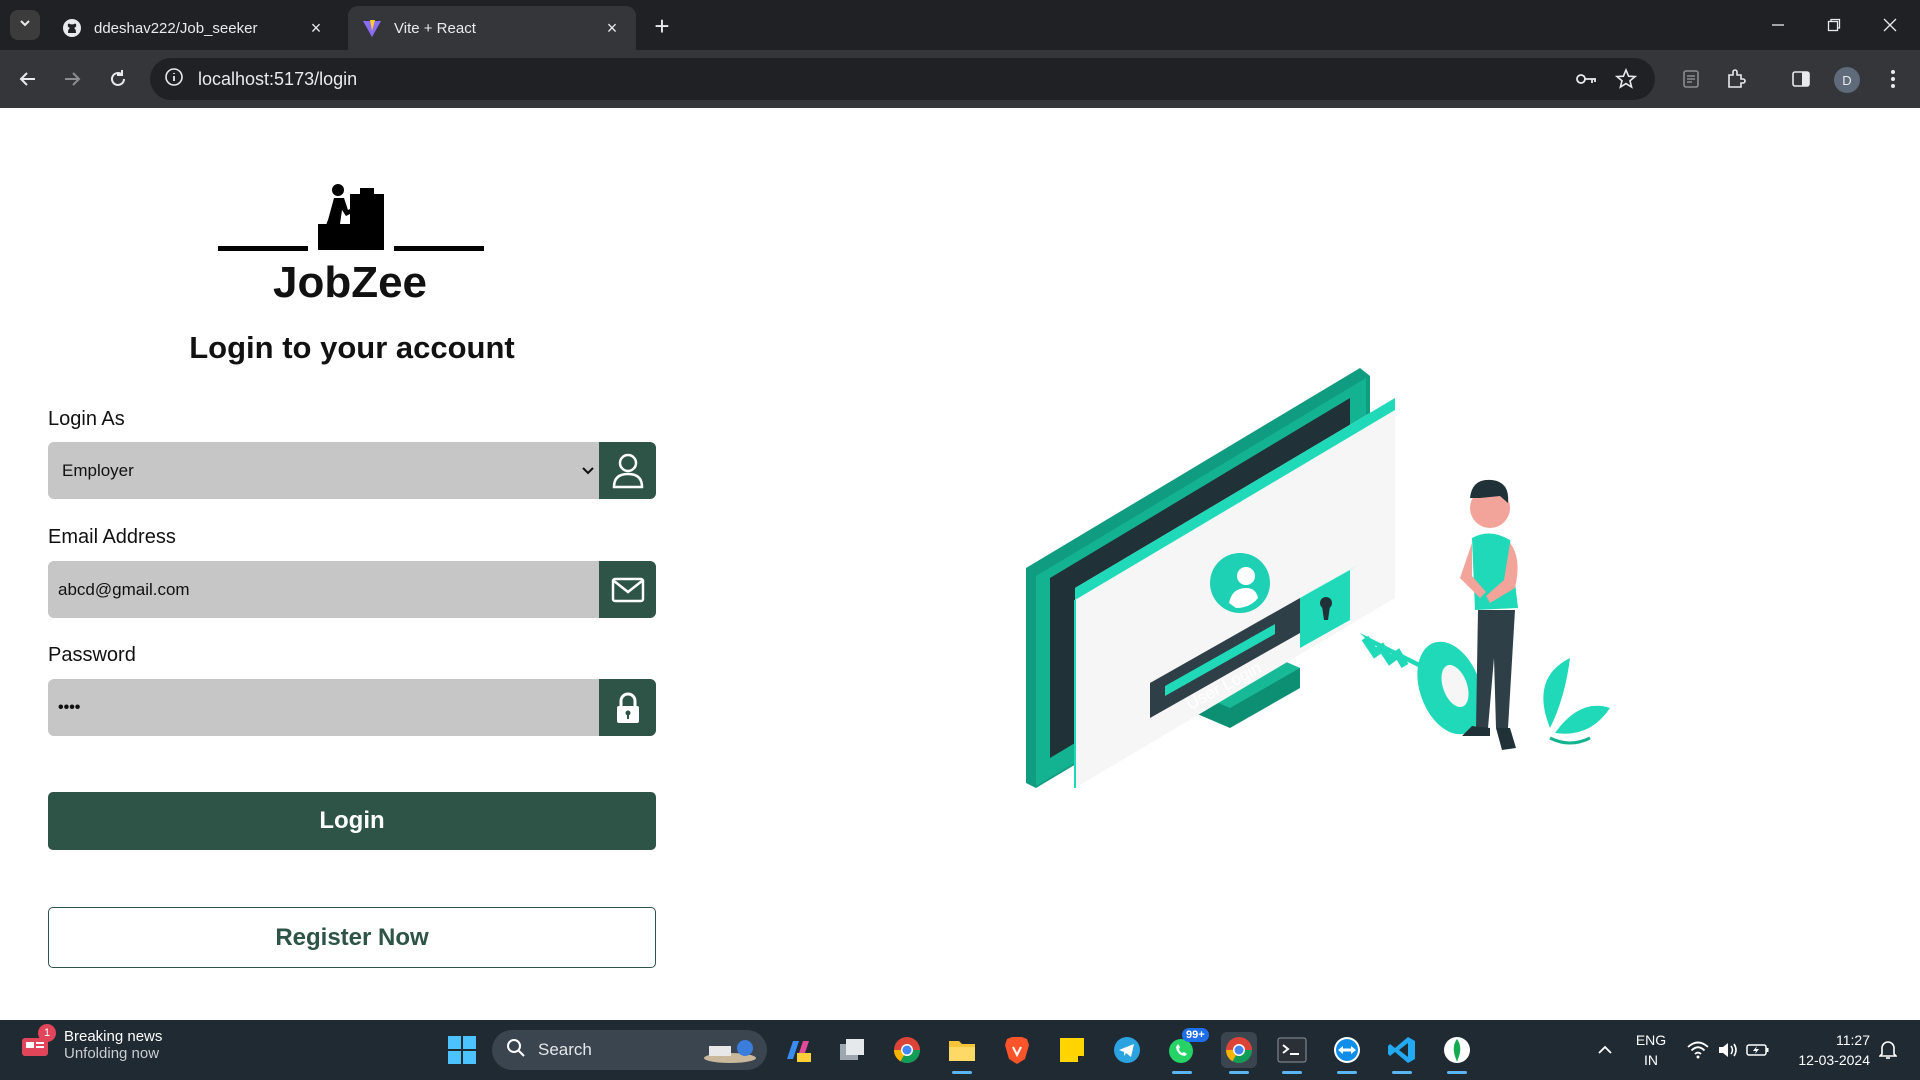 This screenshot has height=1080, width=1920. Describe the element at coordinates (962, 1053) in the screenshot. I see `file-explorer-icon` at that location.